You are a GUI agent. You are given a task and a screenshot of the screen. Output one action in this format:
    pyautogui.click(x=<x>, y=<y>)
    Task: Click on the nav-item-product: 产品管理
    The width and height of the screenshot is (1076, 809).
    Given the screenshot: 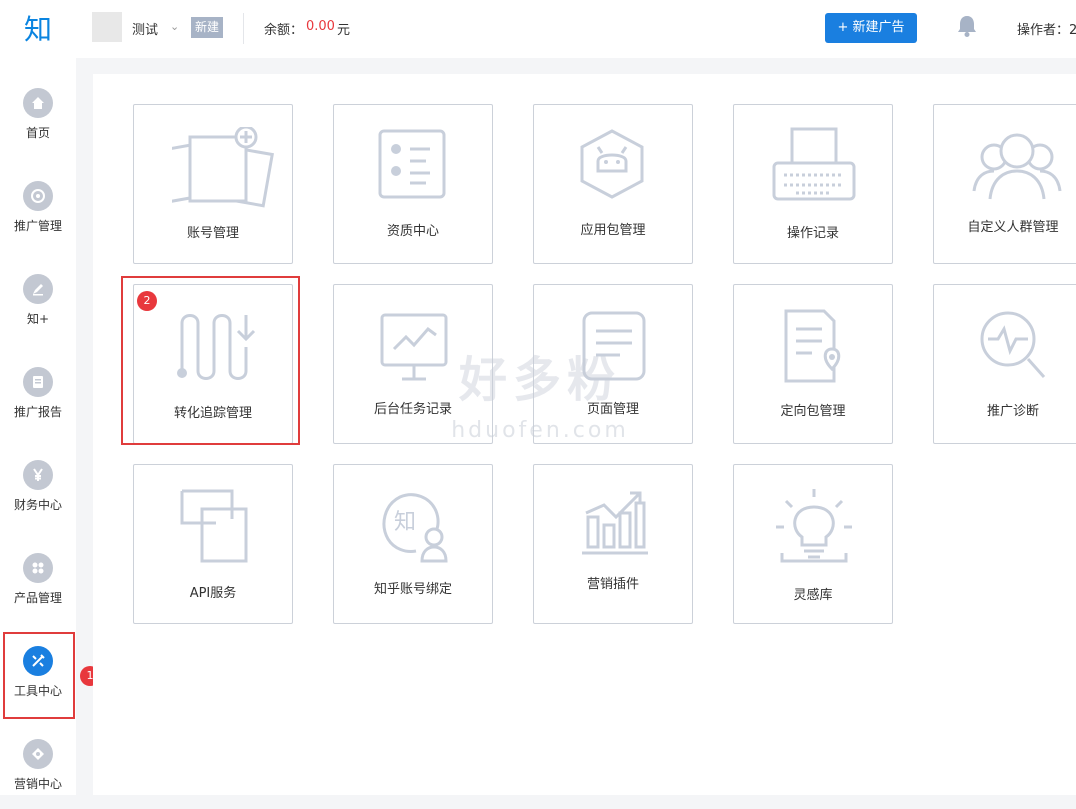 What is the action you would take?
    pyautogui.click(x=38, y=588)
    